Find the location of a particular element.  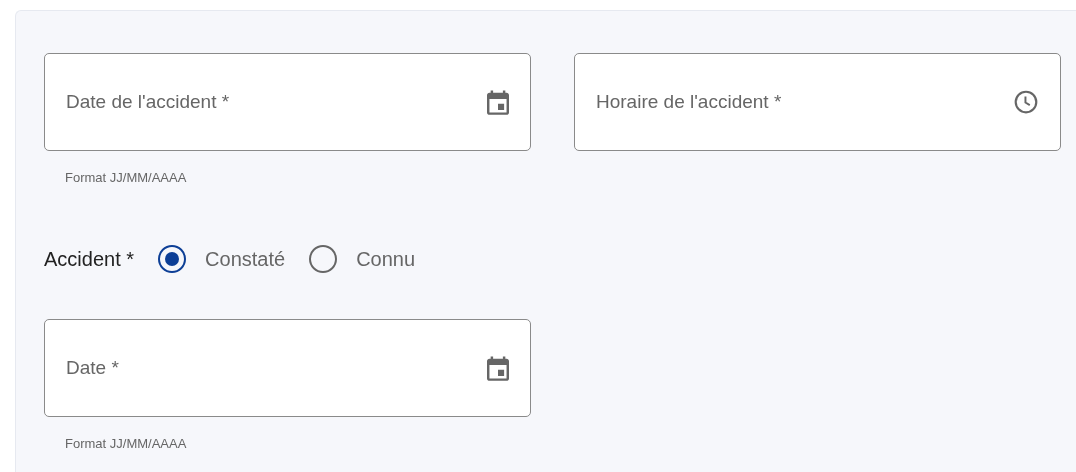

field-label: Accident * is located at coordinates (89, 259).